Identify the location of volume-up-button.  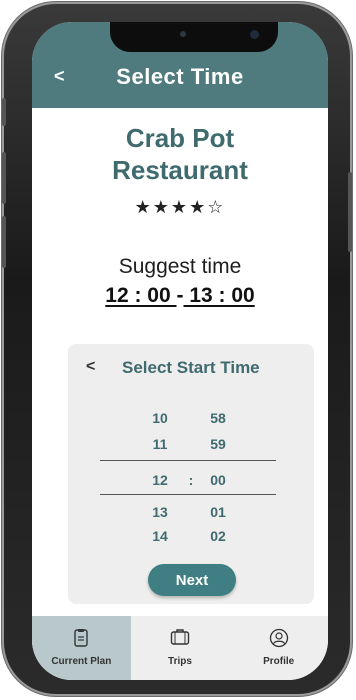
(4, 178).